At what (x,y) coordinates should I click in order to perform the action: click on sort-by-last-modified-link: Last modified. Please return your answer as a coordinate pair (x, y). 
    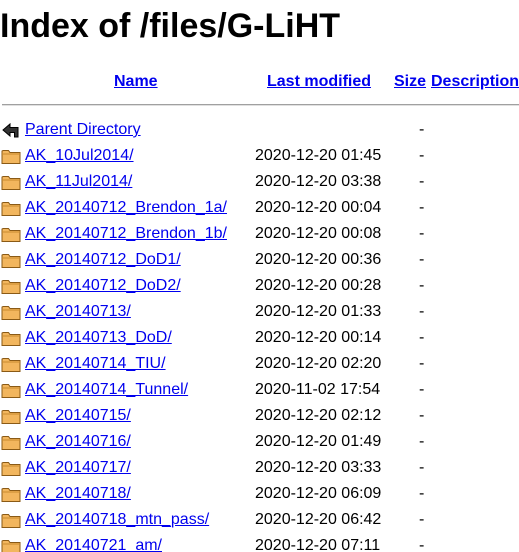
    Looking at the image, I should click on (319, 82).